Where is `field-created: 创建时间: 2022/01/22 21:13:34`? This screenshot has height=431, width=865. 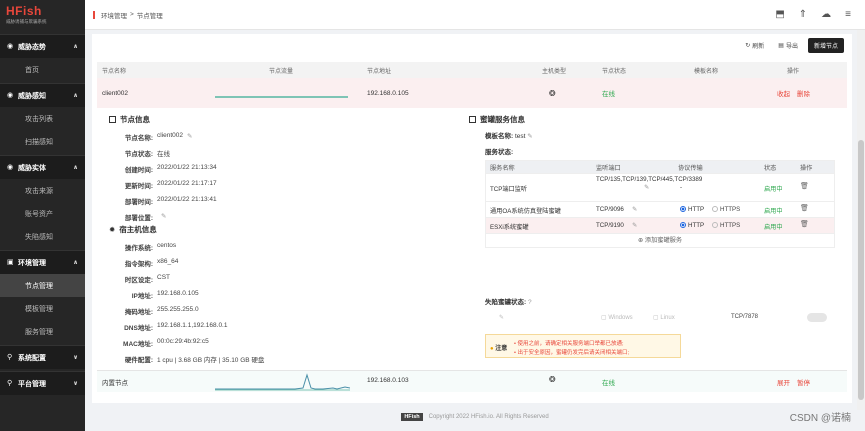 field-created: 创建时间: 2022/01/22 21:13:34 is located at coordinates (157, 169).